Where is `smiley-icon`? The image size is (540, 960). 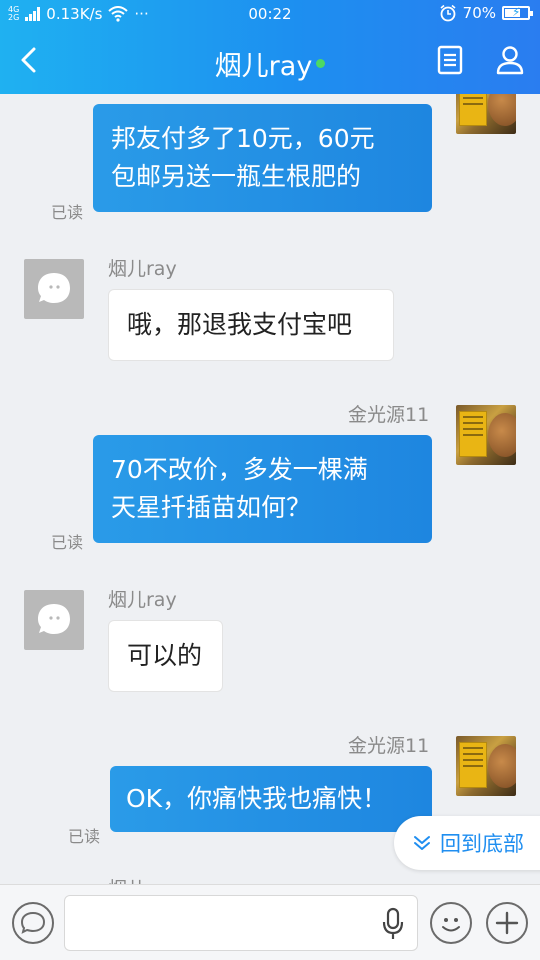
smiley-icon is located at coordinates (451, 925).